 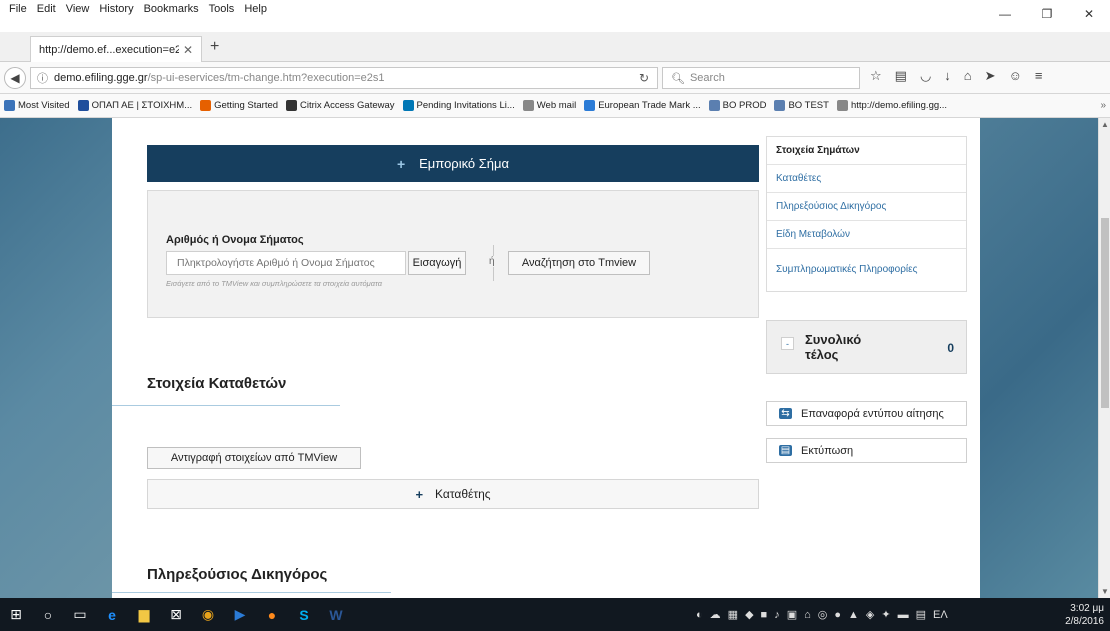 I want to click on reset-form-button: ⇆ Επαναφορά εντύπου αίτησης, so click(x=866, y=413).